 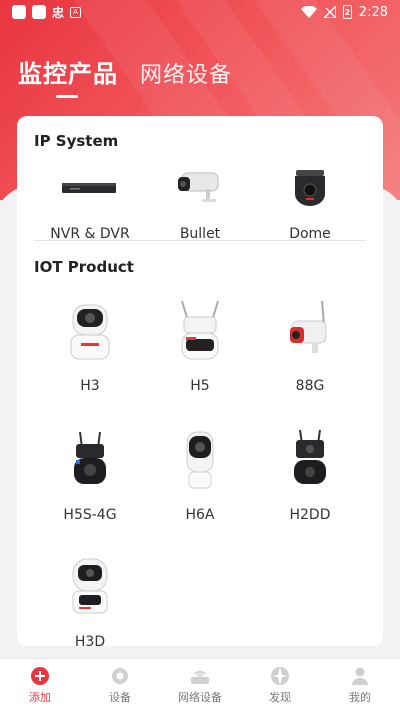 What do you see at coordinates (76, 12) in the screenshot?
I see `a-icon: A` at bounding box center [76, 12].